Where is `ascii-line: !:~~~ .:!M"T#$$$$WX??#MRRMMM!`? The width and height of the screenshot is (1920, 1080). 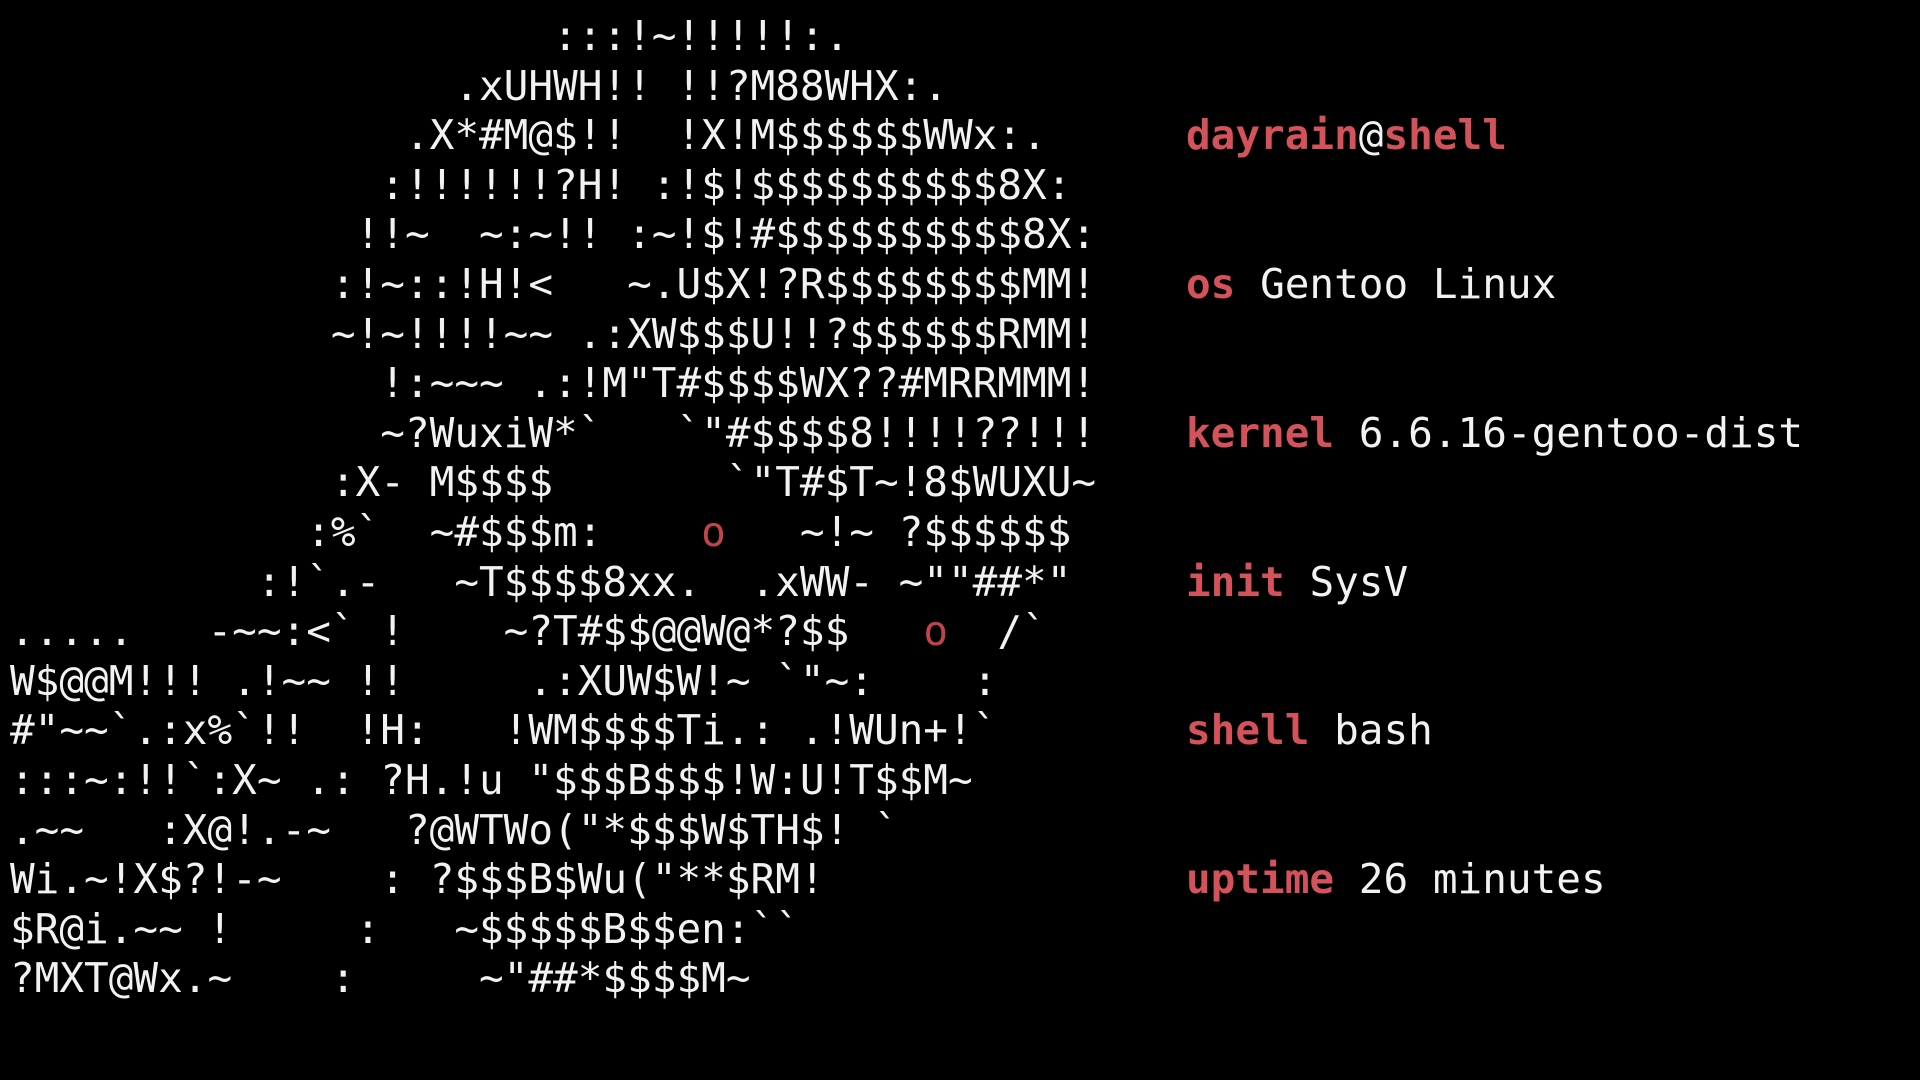
ascii-line: !:~~~ .:!M"T#$$$$WX??#MRRMMM! is located at coordinates (553, 383).